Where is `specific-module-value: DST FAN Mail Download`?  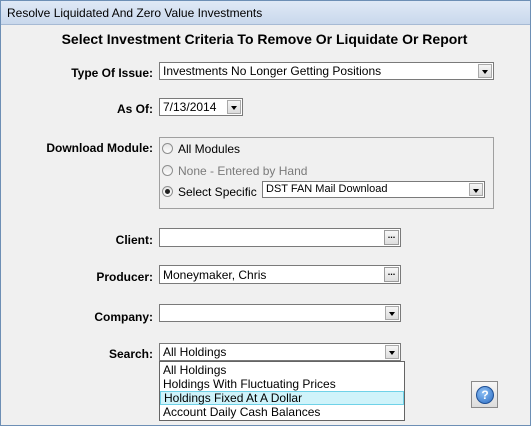 specific-module-value: DST FAN Mail Download is located at coordinates (327, 189).